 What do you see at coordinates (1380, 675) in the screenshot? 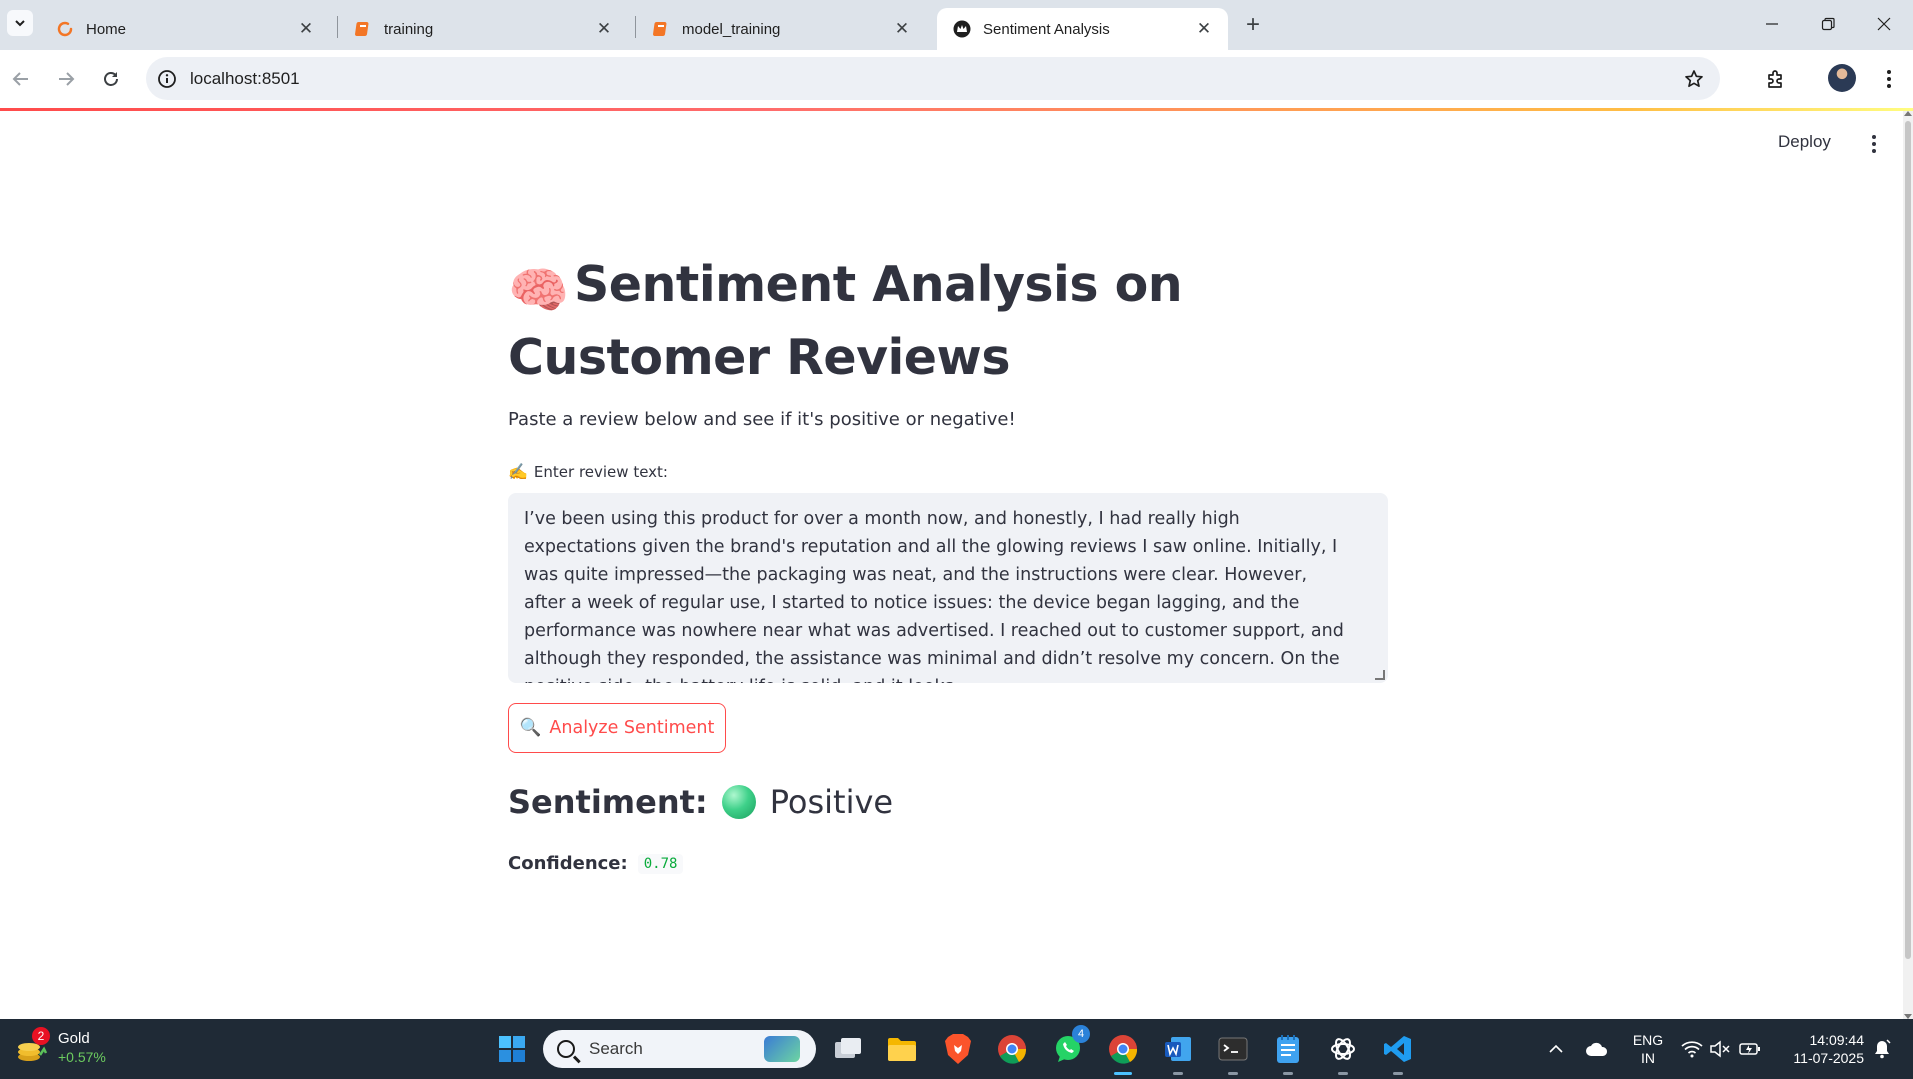
I see `resize-handle` at bounding box center [1380, 675].